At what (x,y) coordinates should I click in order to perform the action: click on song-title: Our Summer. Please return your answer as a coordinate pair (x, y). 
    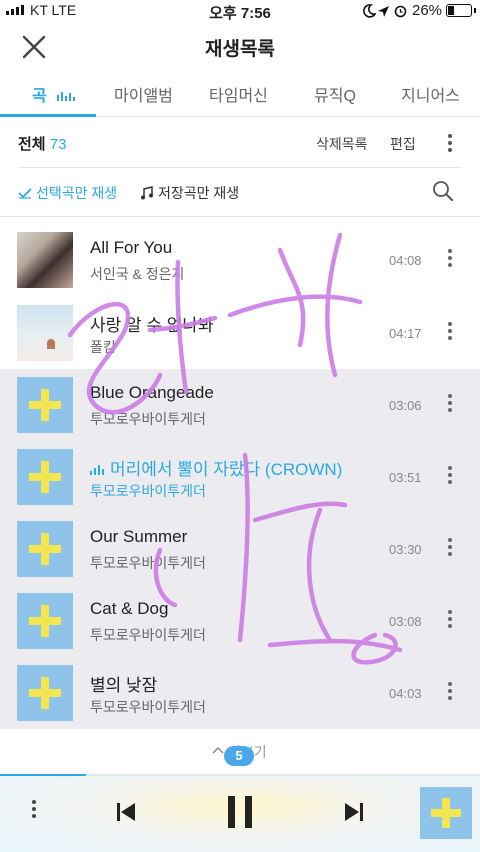
    Looking at the image, I should click on (139, 536).